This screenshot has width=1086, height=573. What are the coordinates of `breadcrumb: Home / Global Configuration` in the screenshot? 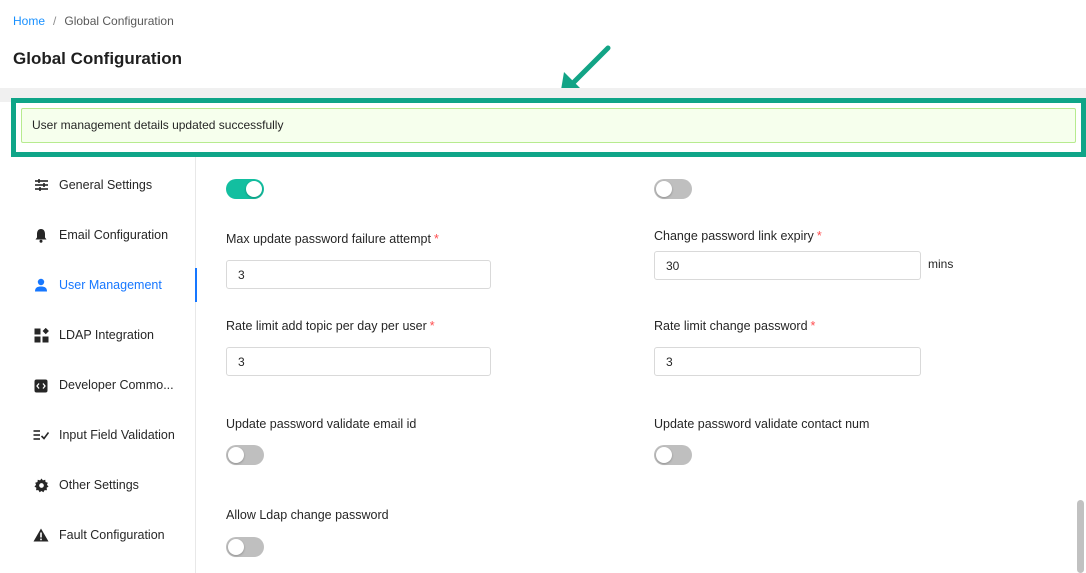 It's located at (93, 21).